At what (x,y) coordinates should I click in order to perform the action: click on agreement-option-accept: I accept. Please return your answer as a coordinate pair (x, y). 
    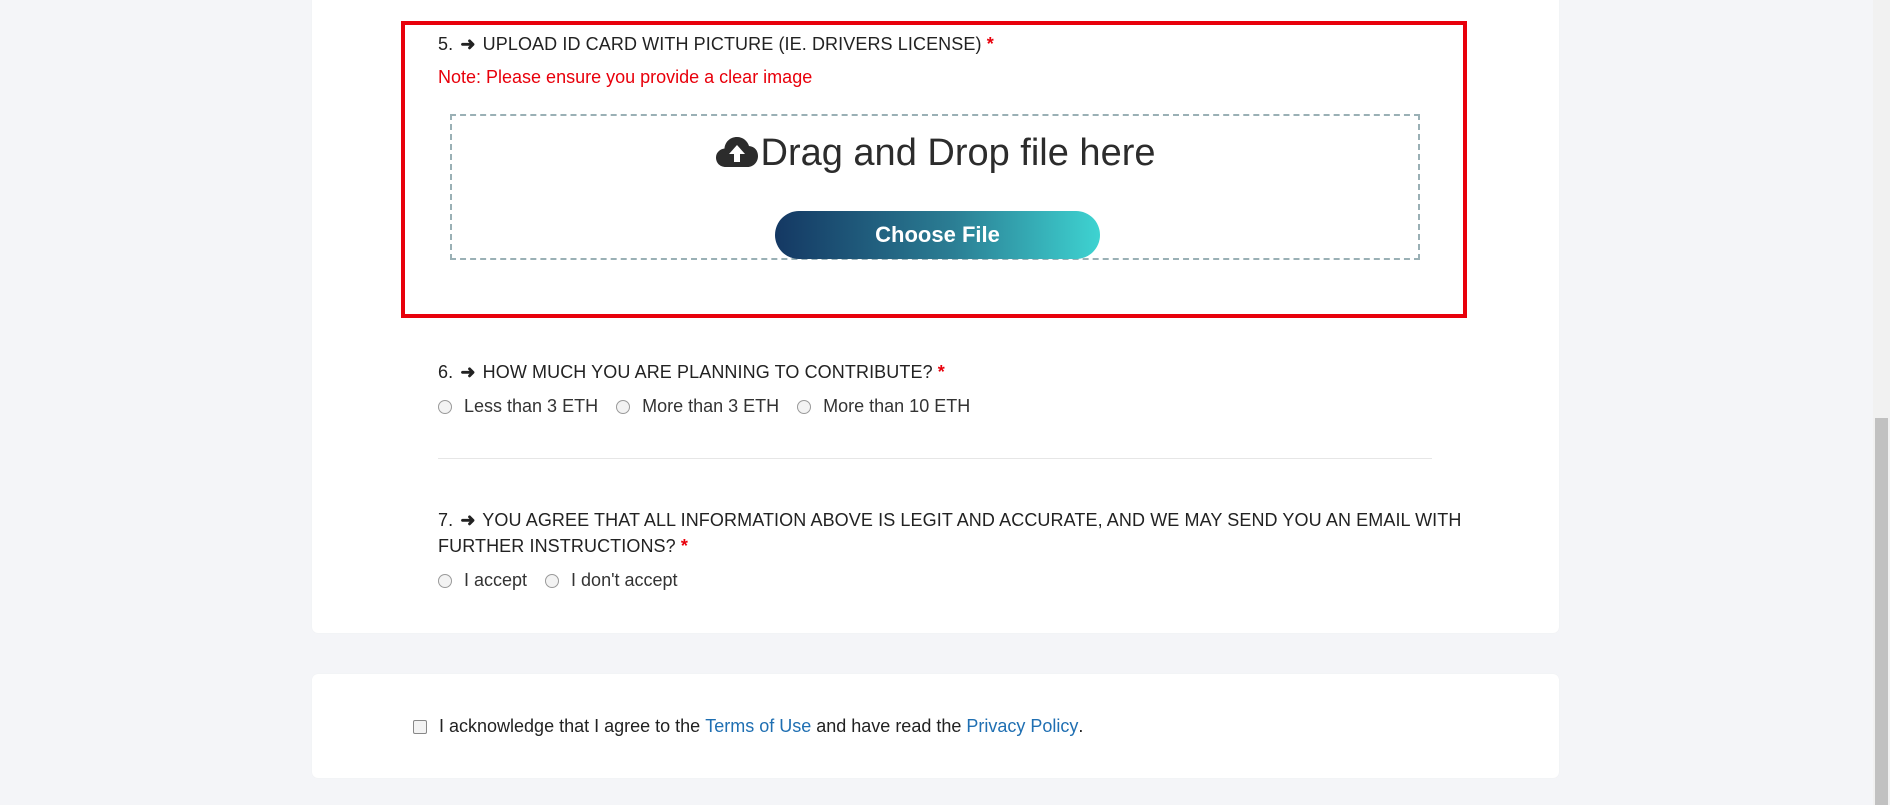
    Looking at the image, I should click on (482, 580).